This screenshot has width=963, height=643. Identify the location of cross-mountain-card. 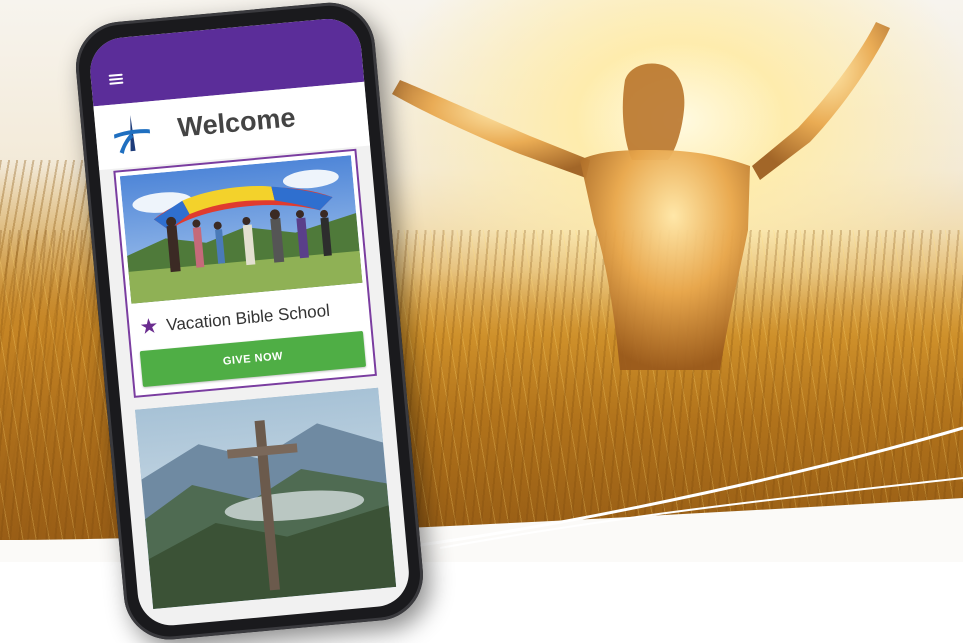
(266, 498).